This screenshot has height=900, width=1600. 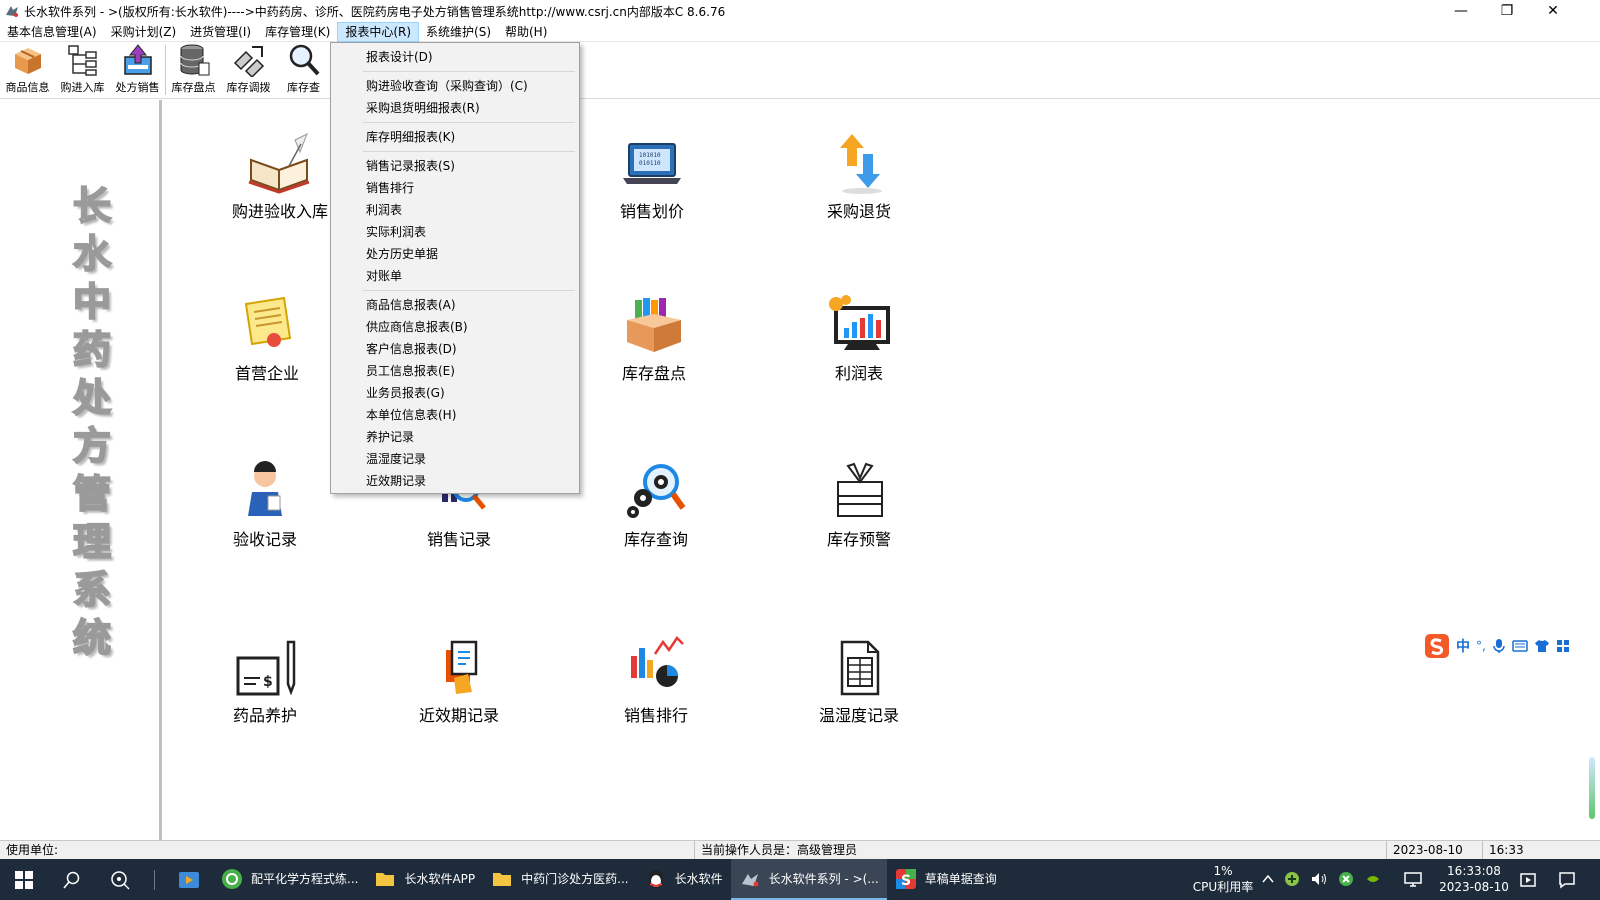 What do you see at coordinates (297, 32) in the screenshot?
I see `menu-inventory: 库存管理(K)` at bounding box center [297, 32].